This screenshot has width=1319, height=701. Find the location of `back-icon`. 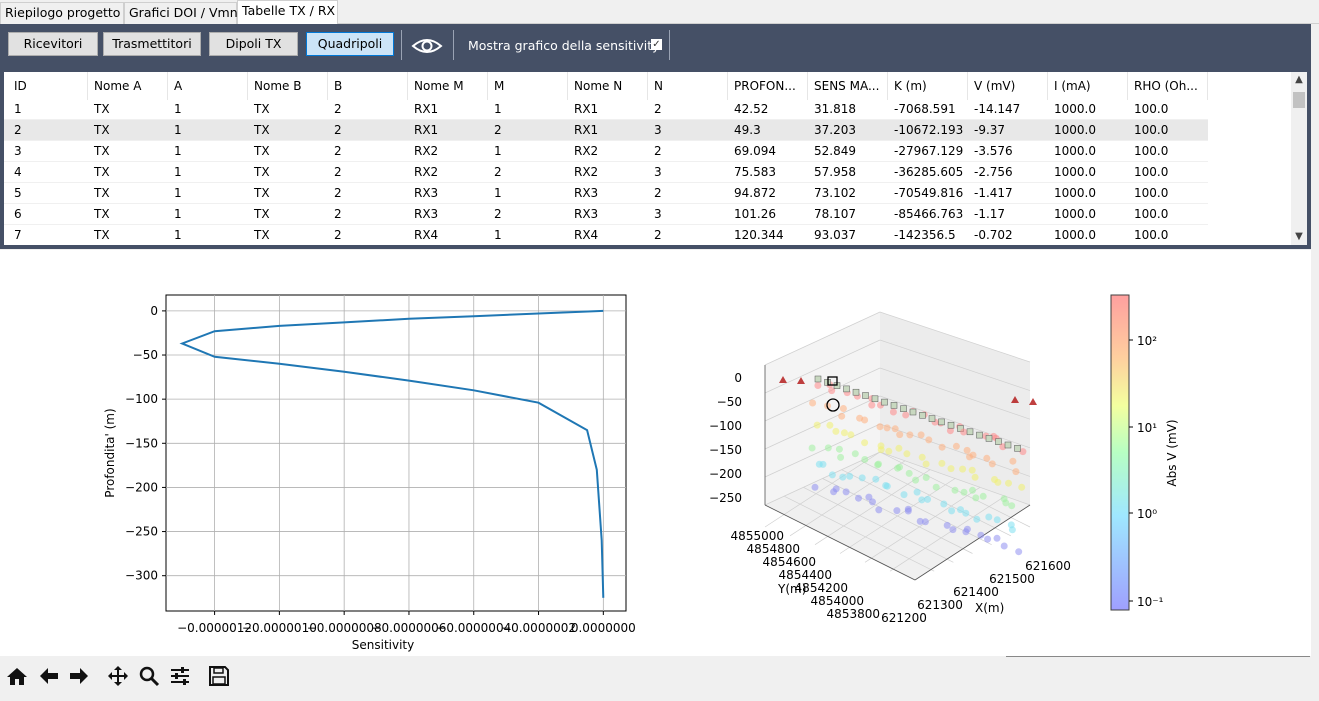

back-icon is located at coordinates (49, 676).